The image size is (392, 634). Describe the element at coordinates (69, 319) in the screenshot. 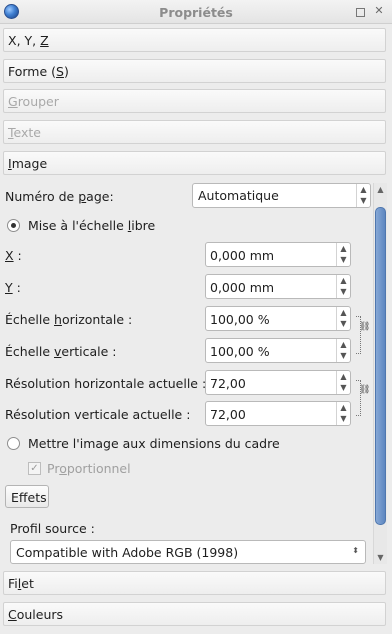

I see `hscale-label: Échelle horizontale :` at that location.